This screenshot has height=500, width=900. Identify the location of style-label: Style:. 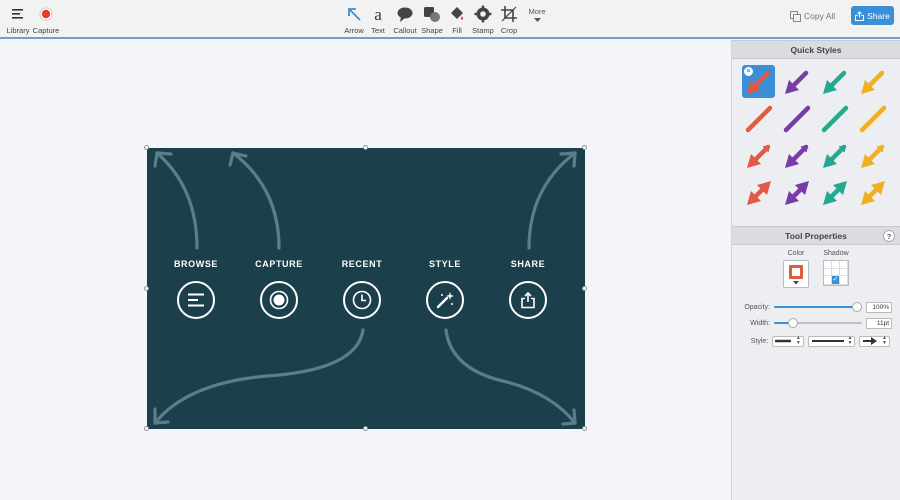
(759, 341).